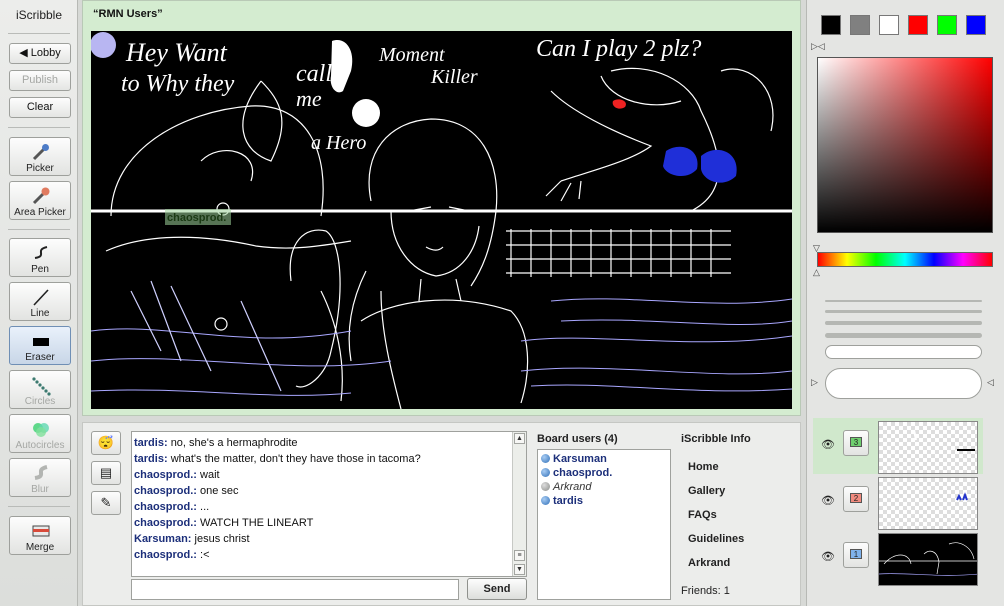 The image size is (1004, 606). What do you see at coordinates (40, 389) in the screenshot?
I see `circles-tool-button: Circles` at bounding box center [40, 389].